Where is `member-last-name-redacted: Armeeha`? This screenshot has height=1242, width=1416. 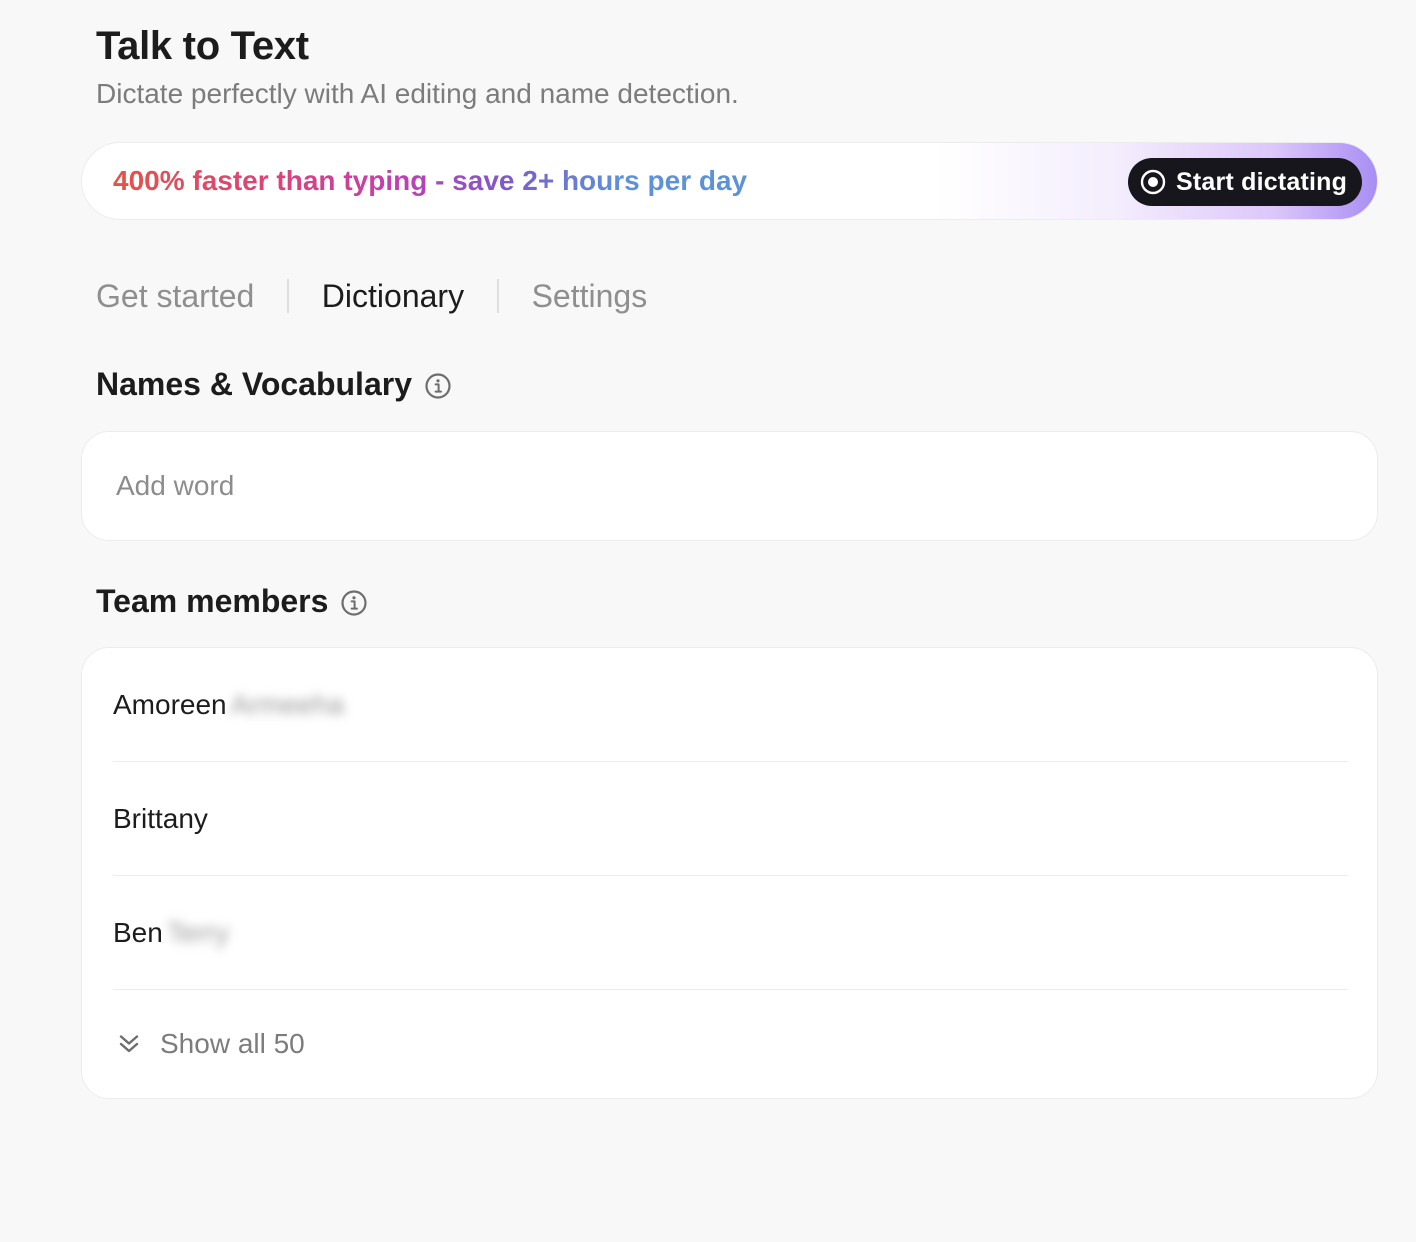
member-last-name-redacted: Armeeha is located at coordinates (287, 704).